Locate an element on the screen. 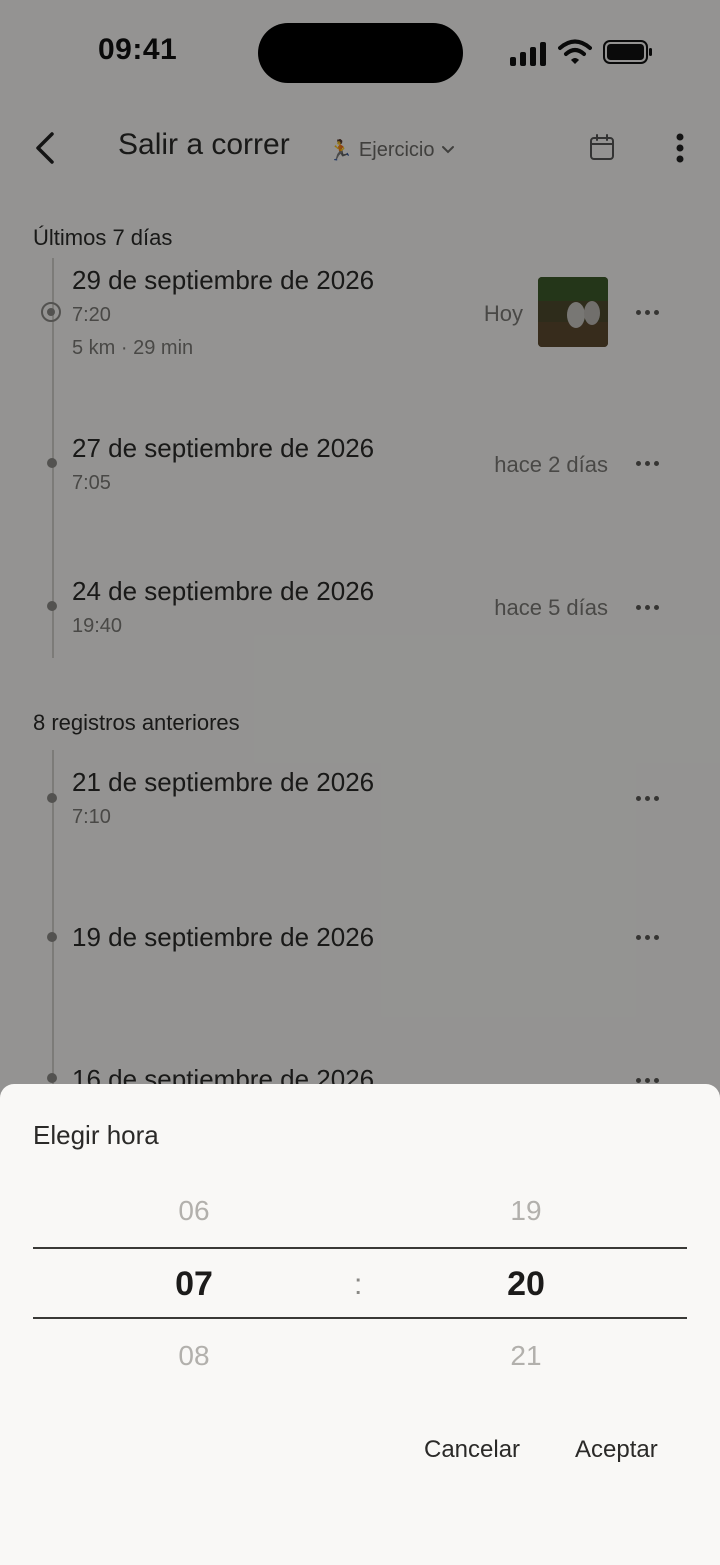  sheet-title: Elegir hora is located at coordinates (96, 1135).